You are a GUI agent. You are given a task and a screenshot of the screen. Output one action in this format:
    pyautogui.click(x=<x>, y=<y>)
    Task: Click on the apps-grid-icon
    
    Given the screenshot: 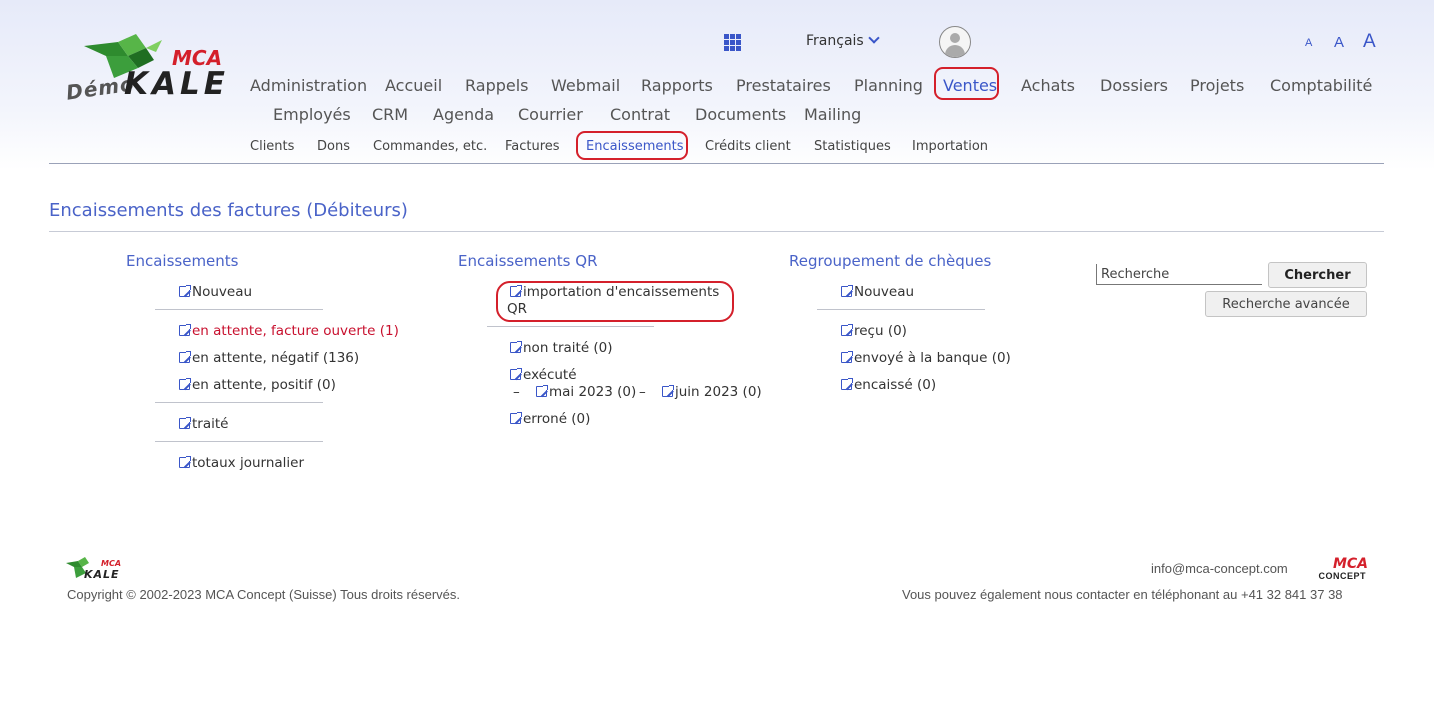 What is the action you would take?
    pyautogui.click(x=732, y=42)
    